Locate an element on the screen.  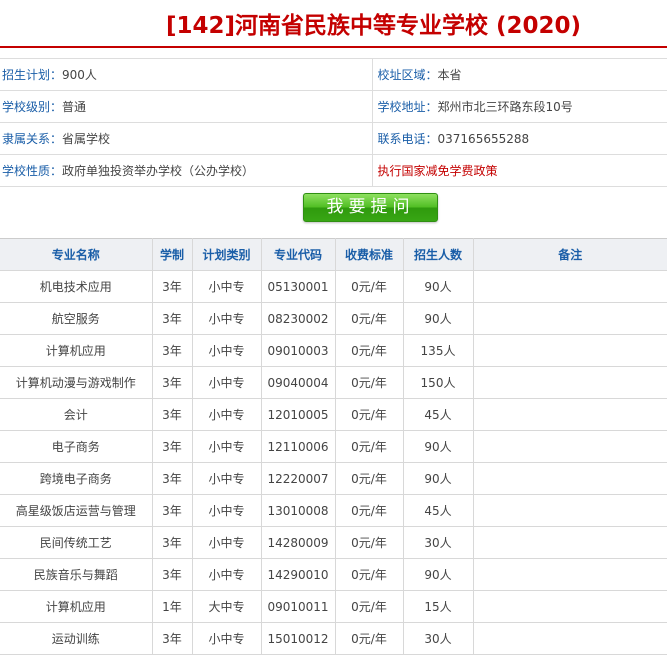
table-row: 民族音乐与舞蹈 3年 小中专 14290010 0元/年 90人 is located at coordinates (333, 574).